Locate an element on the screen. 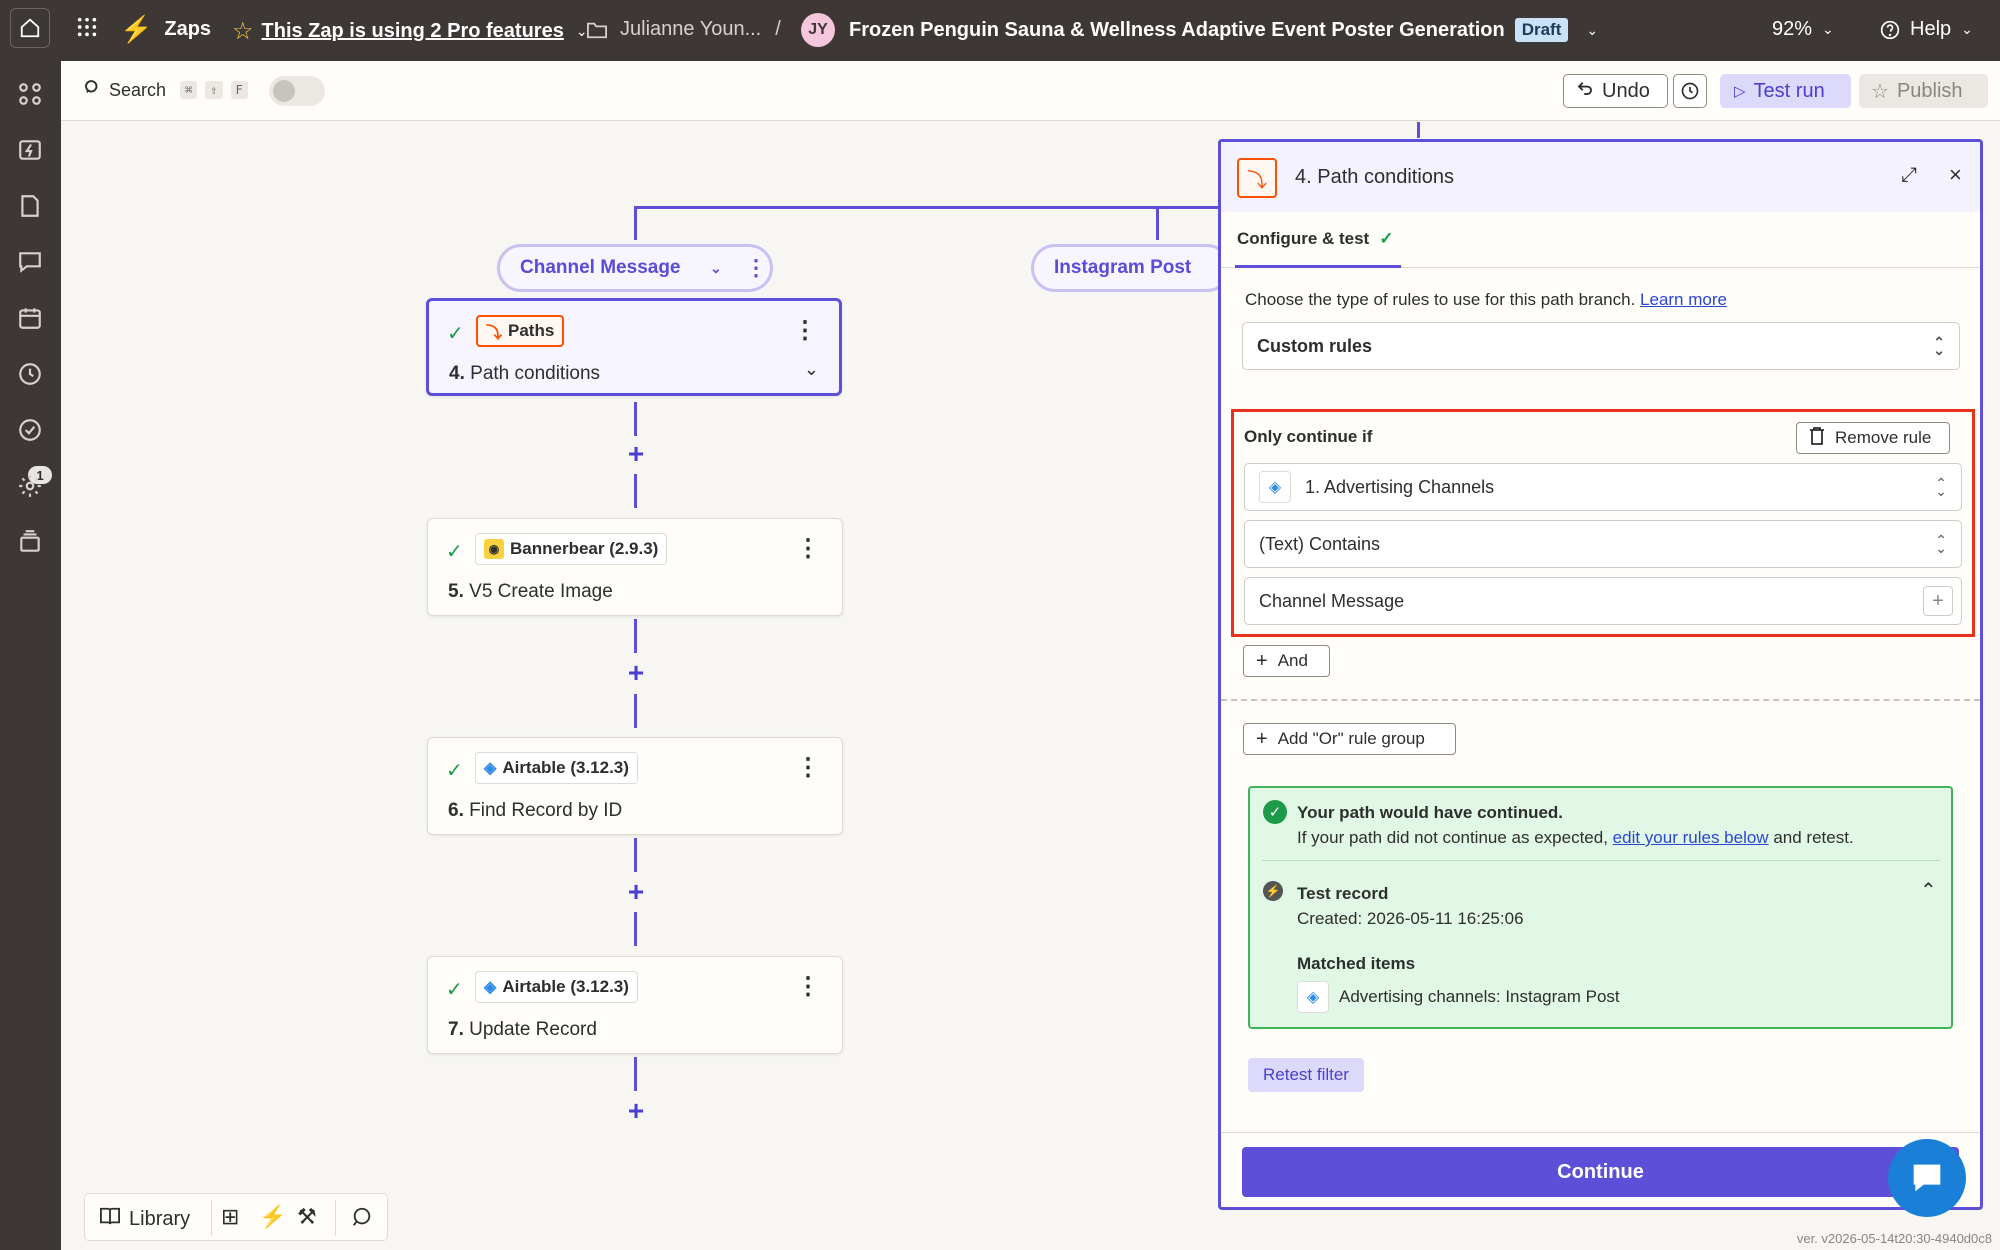 The image size is (2000, 1250). rule-type-select: Custom rules ⌃ ⌄ is located at coordinates (1601, 346).